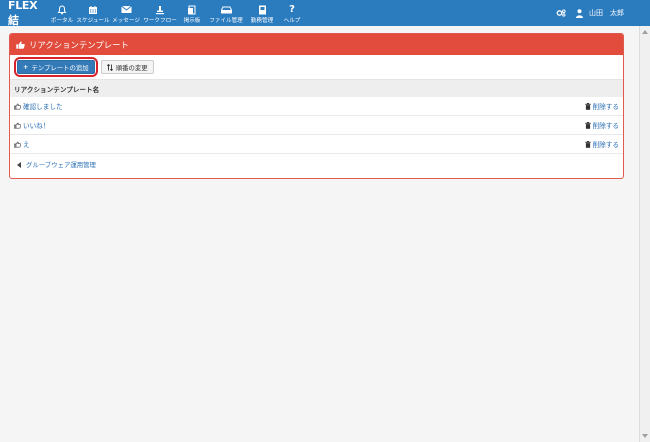 The width and height of the screenshot is (650, 442). Describe the element at coordinates (316, 144) in the screenshot. I see `table-row: え 削除する` at that location.